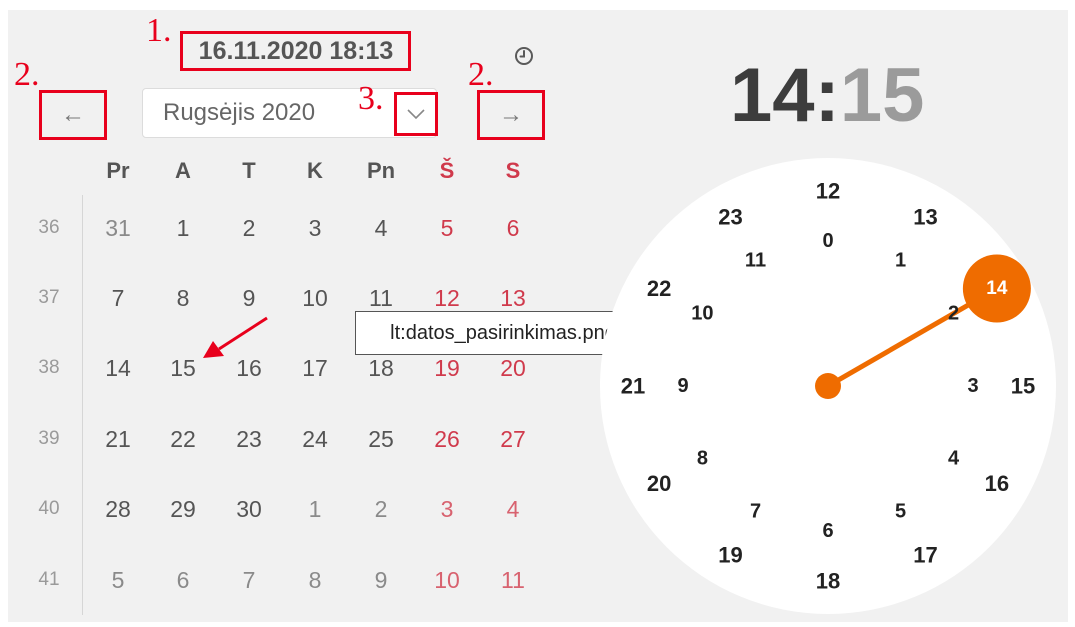 The image size is (1075, 627). What do you see at coordinates (828, 386) in the screenshot?
I see `clock-center-dot` at bounding box center [828, 386].